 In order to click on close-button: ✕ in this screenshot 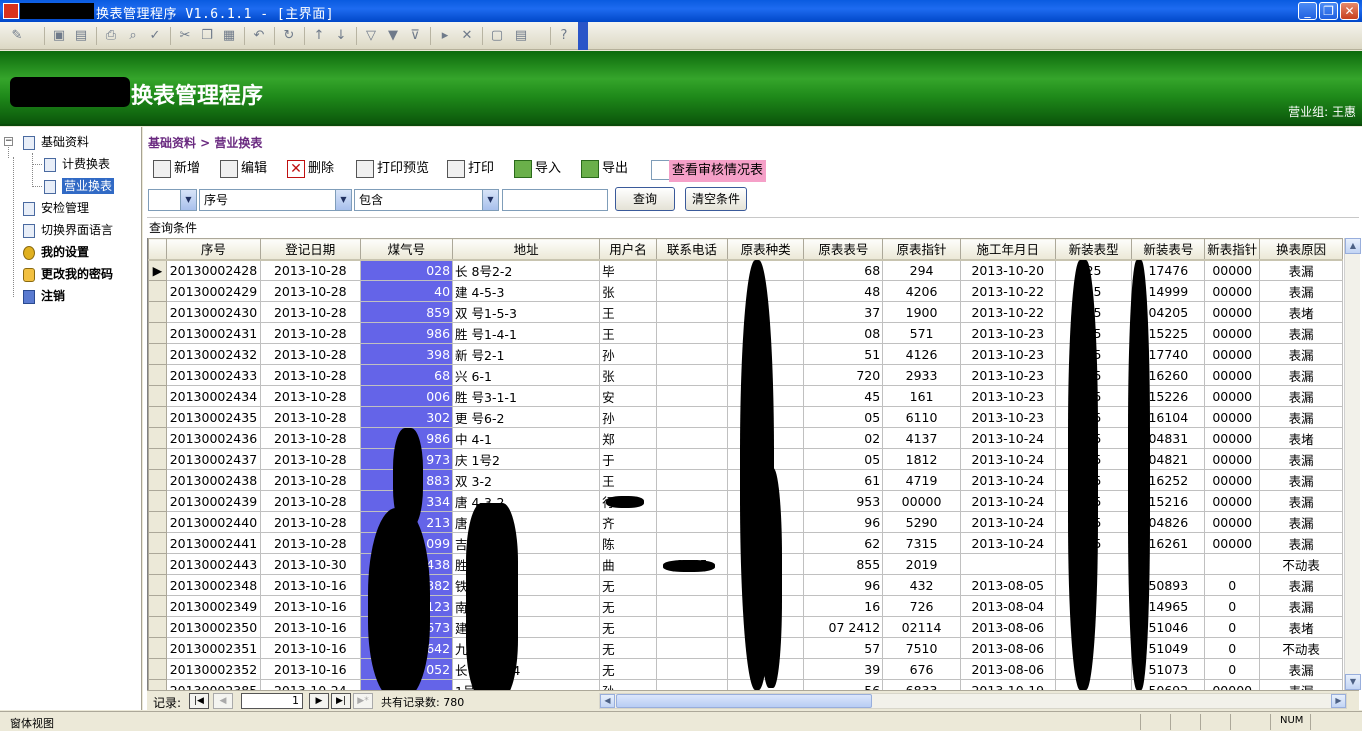, I will do `click(1349, 11)`.